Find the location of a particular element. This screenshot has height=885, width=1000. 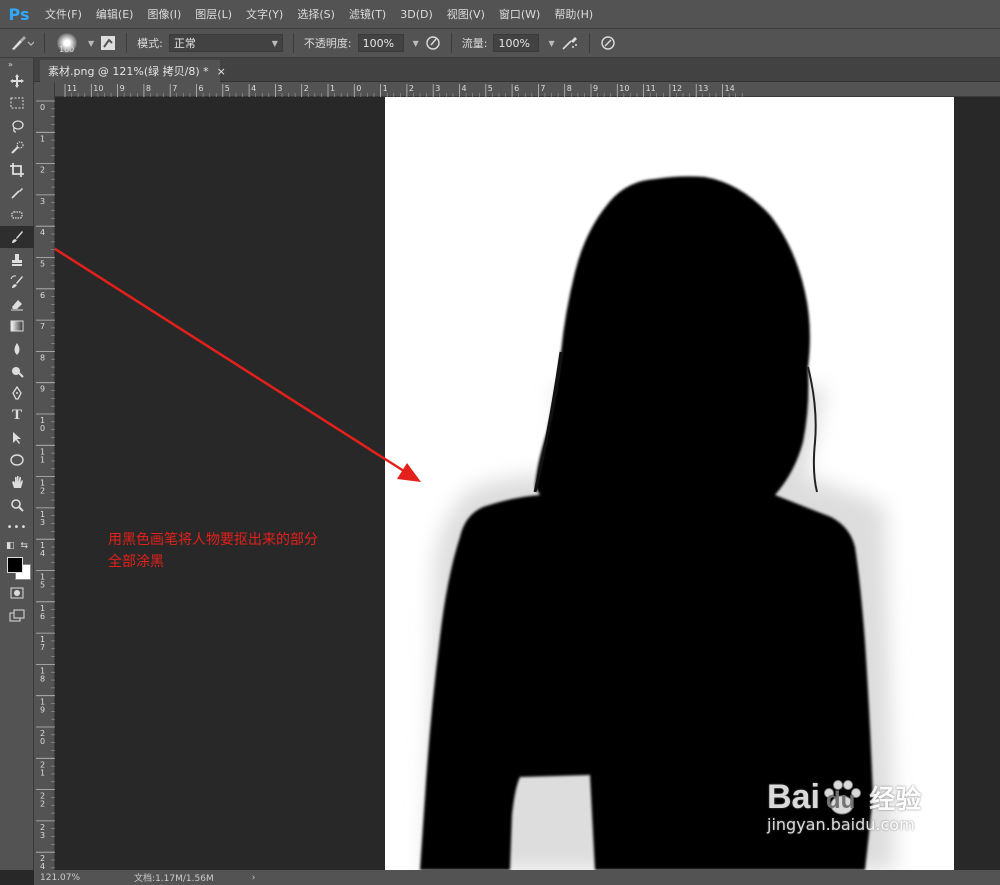

color-swatches is located at coordinates (17, 568).